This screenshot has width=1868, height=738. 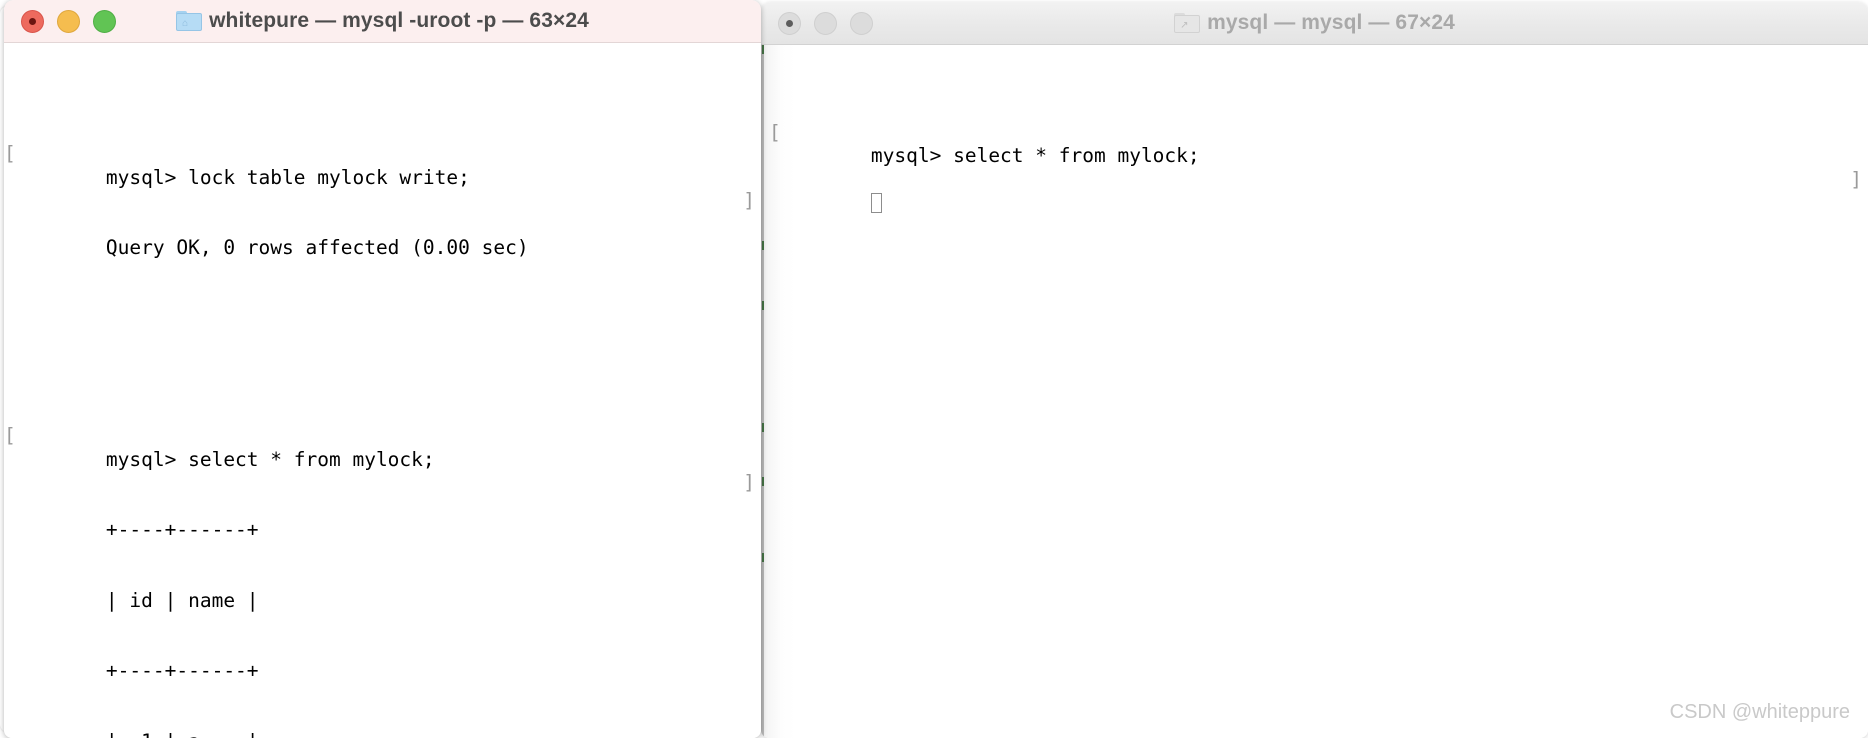 I want to click on terminal-cursor-line-right, so click(x=1322, y=190).